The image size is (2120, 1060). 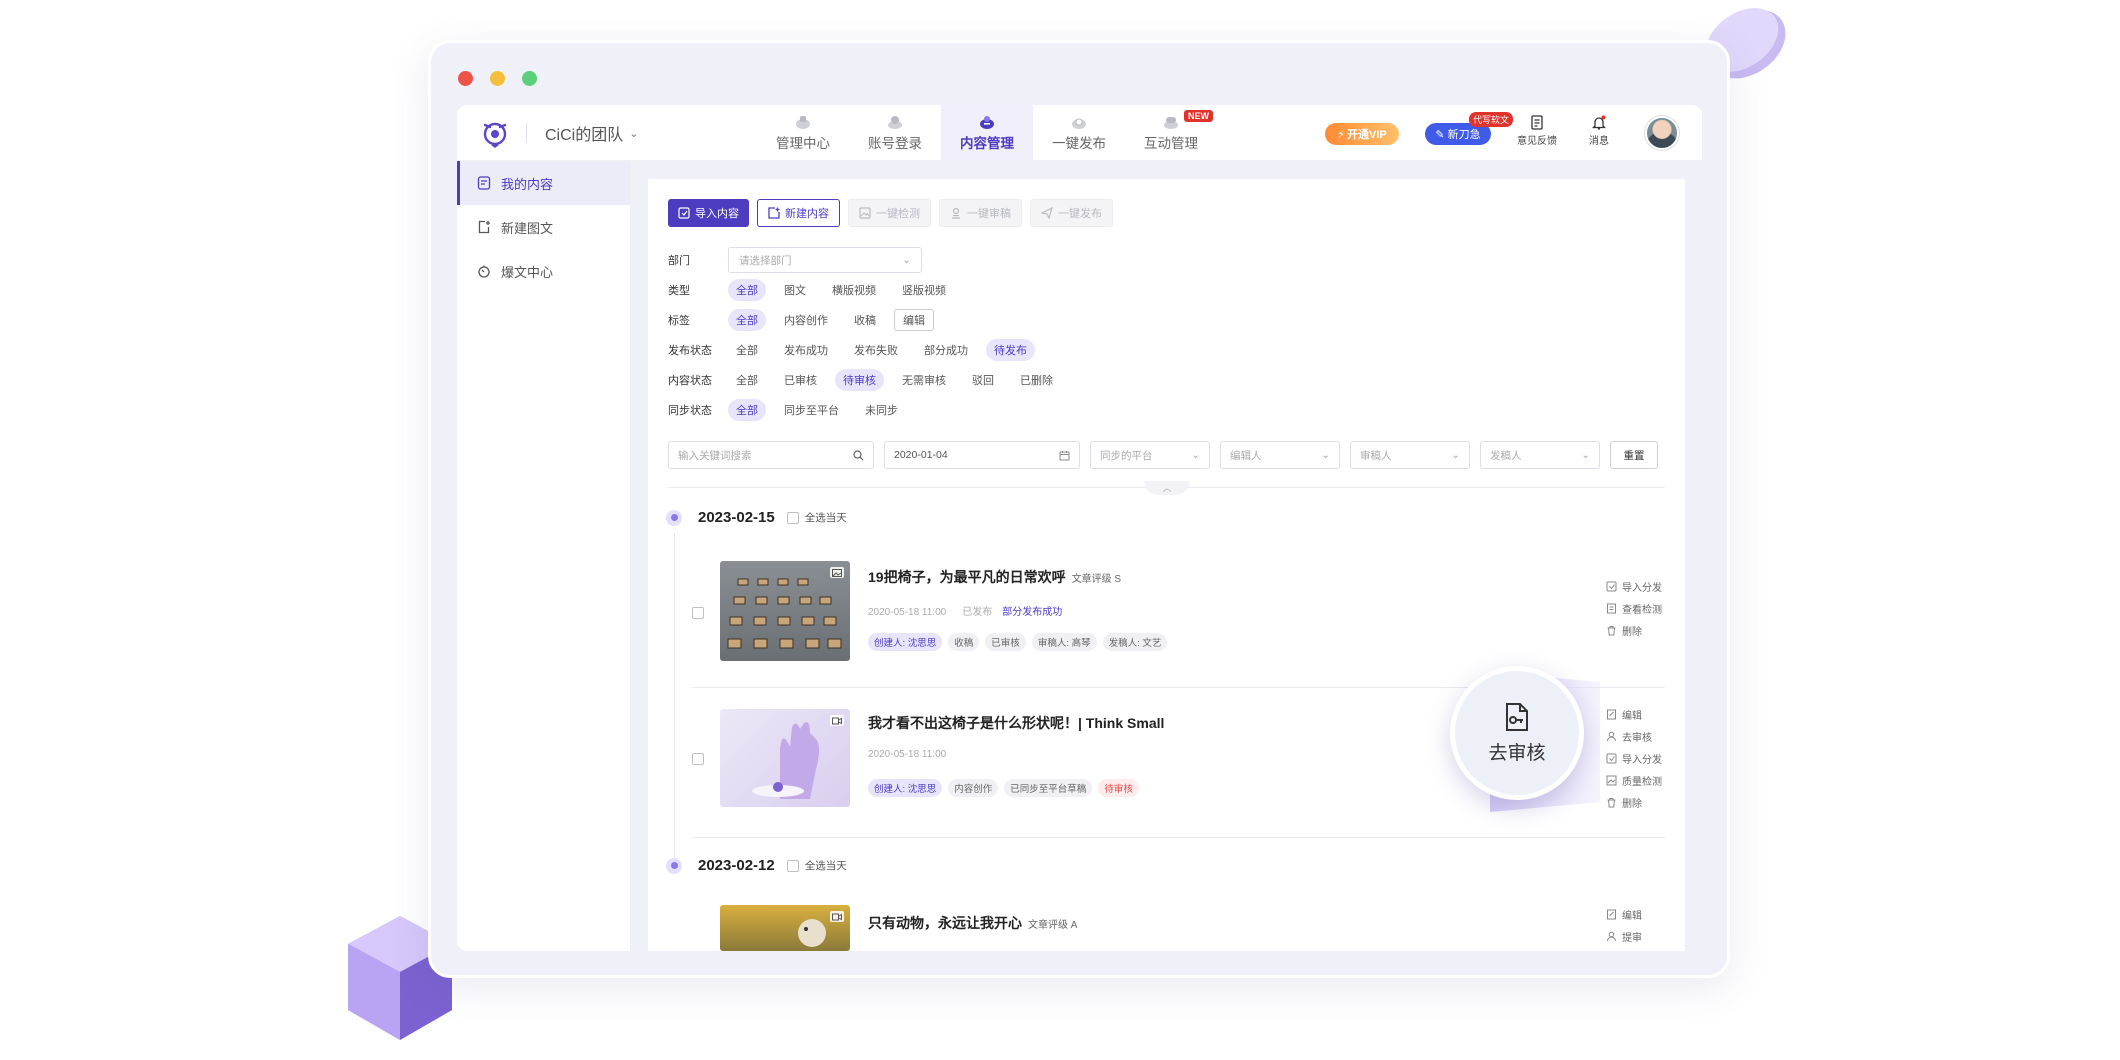 What do you see at coordinates (865, 320) in the screenshot?
I see `filter-chip: 收稿` at bounding box center [865, 320].